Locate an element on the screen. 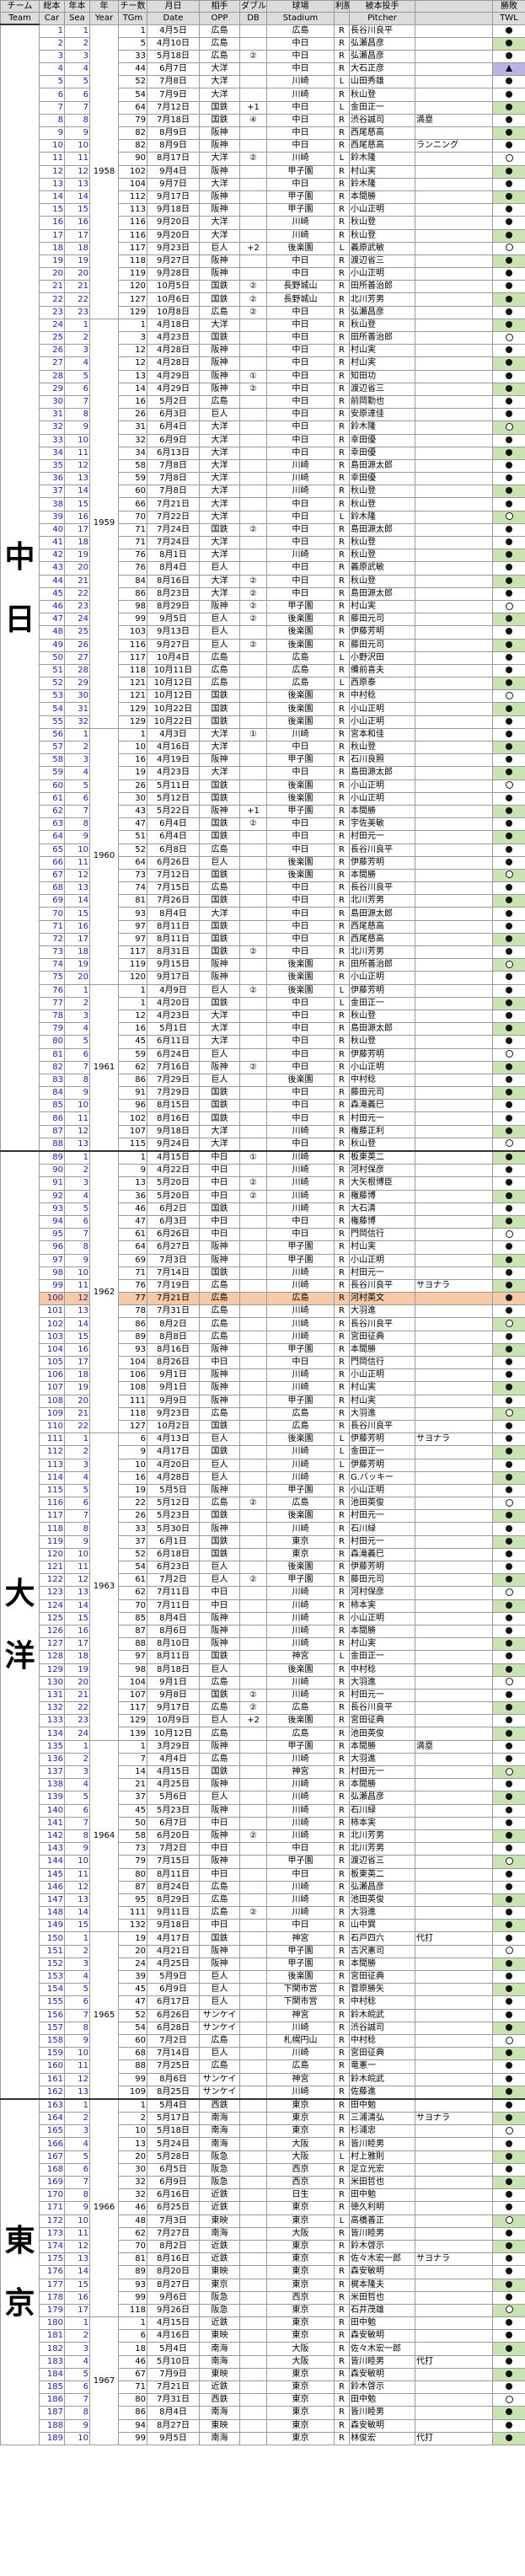  team-name: 東京 is located at coordinates (20, 2272).